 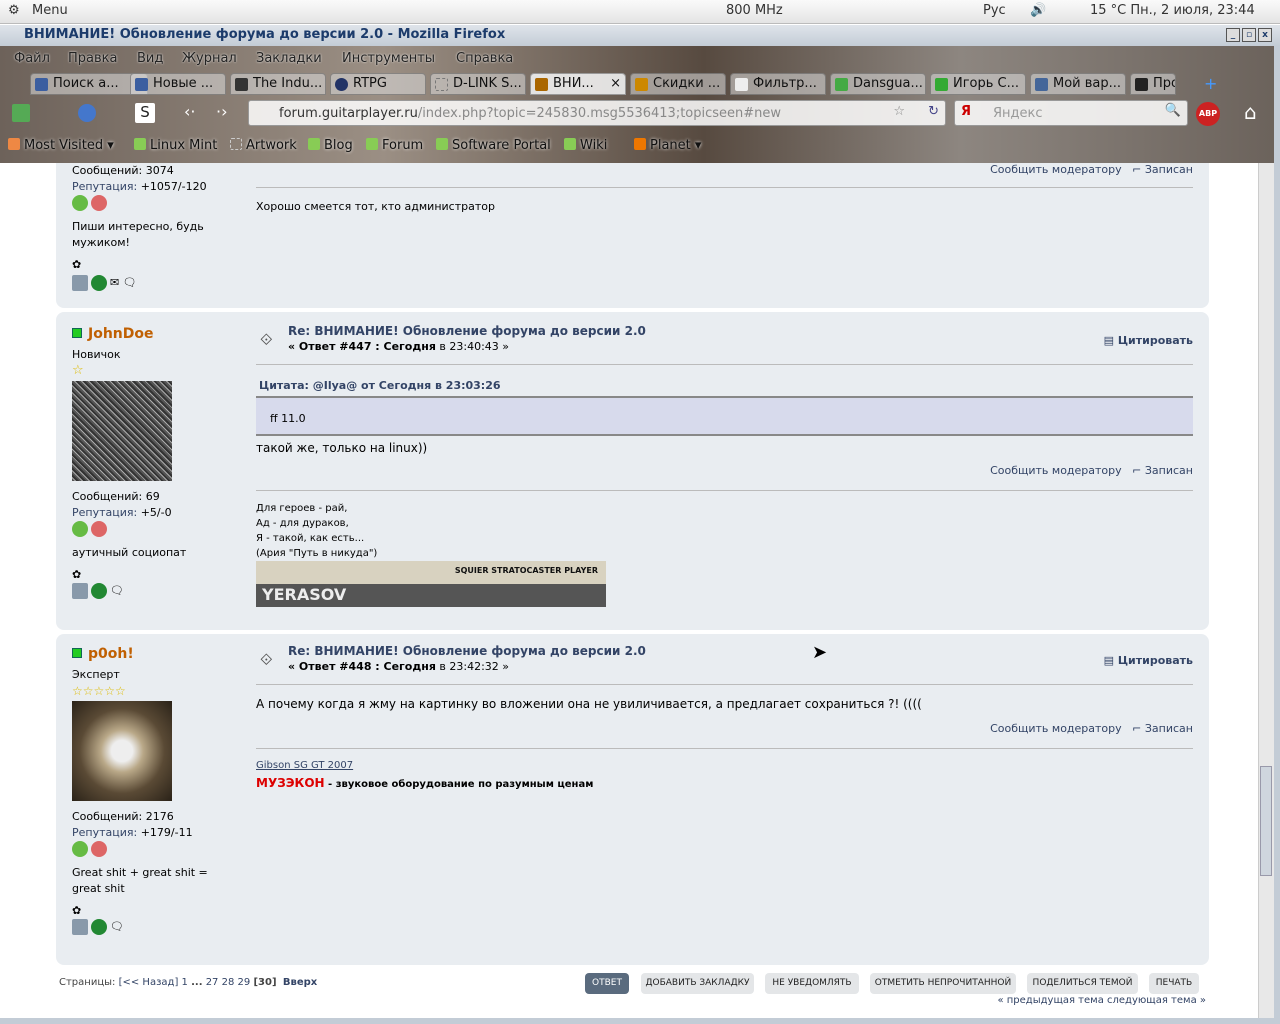 I want to click on reply-button: ОТВЕТ, so click(x=607, y=983).